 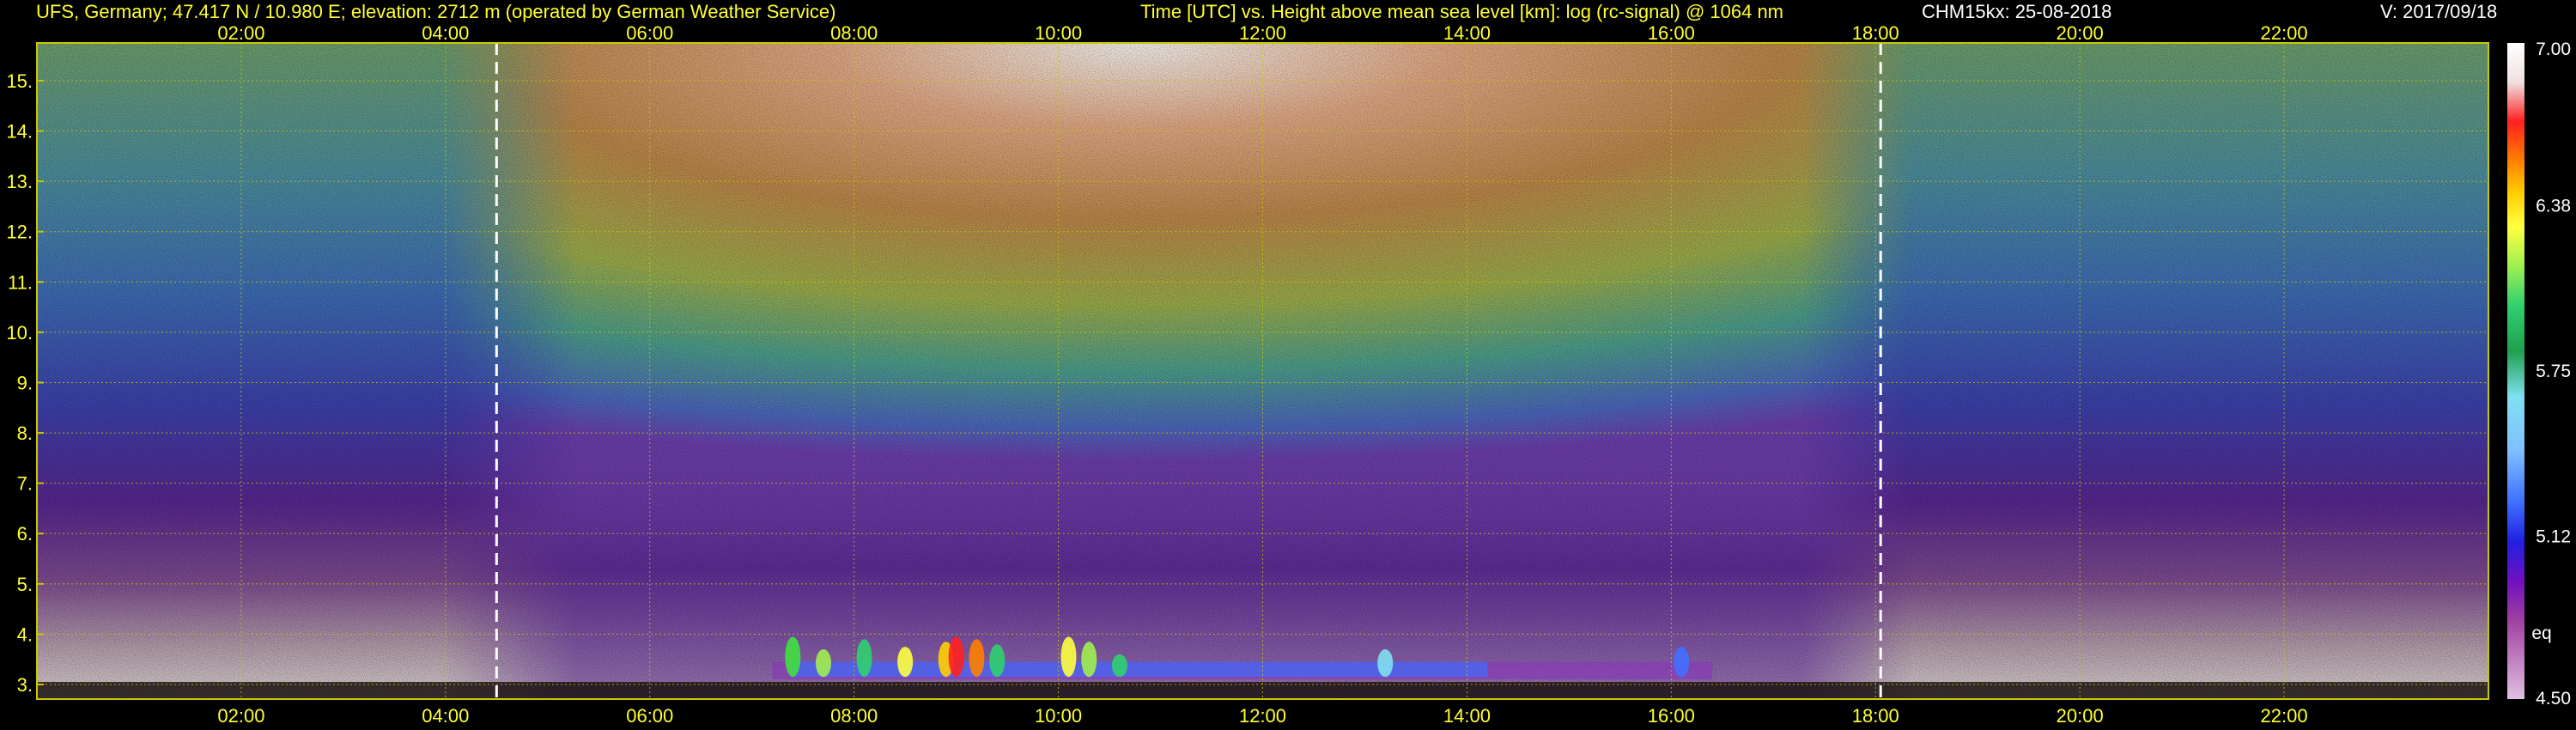 What do you see at coordinates (25, 685) in the screenshot?
I see `y-tick-label: 3.` at bounding box center [25, 685].